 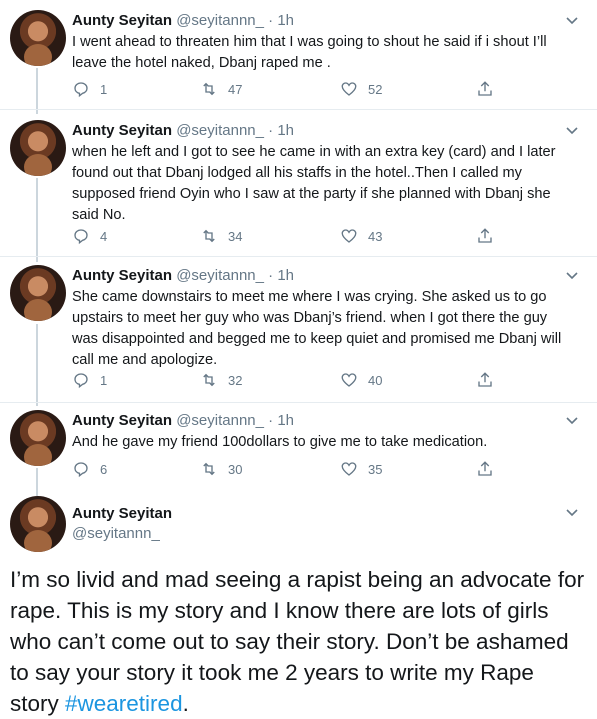 I want to click on retweet-button: 32, so click(x=221, y=380).